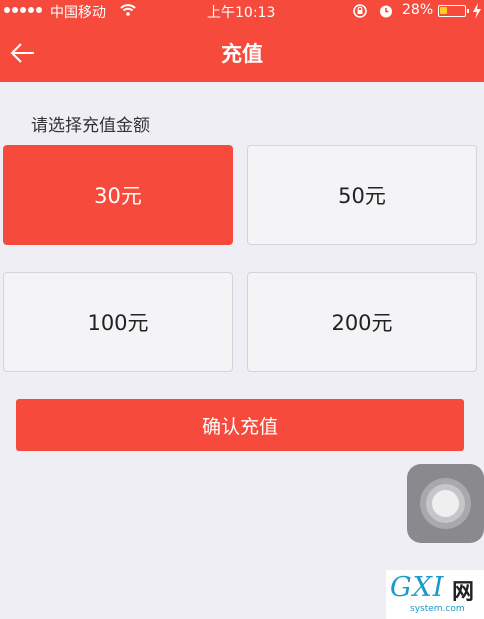  What do you see at coordinates (360, 11) in the screenshot?
I see `rotation-lock-icon` at bounding box center [360, 11].